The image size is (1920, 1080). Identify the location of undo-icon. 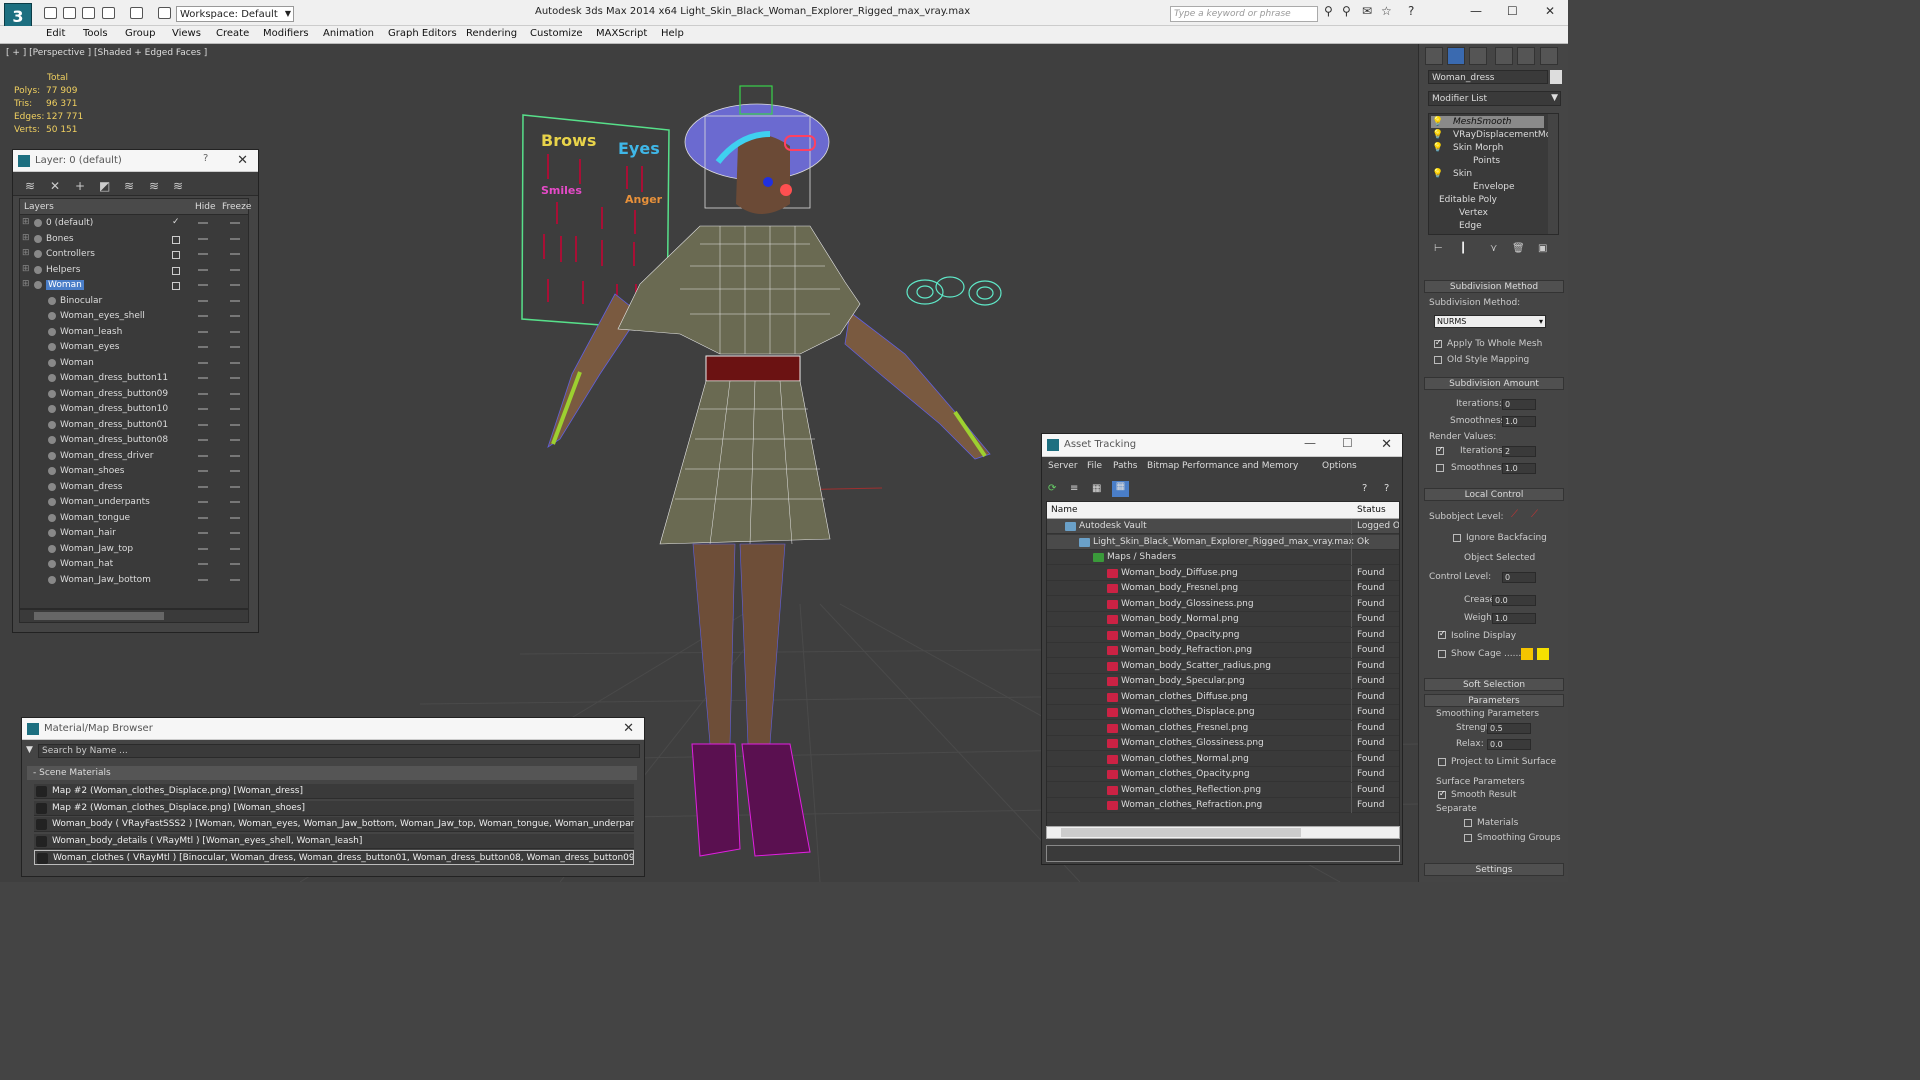
(108, 13).